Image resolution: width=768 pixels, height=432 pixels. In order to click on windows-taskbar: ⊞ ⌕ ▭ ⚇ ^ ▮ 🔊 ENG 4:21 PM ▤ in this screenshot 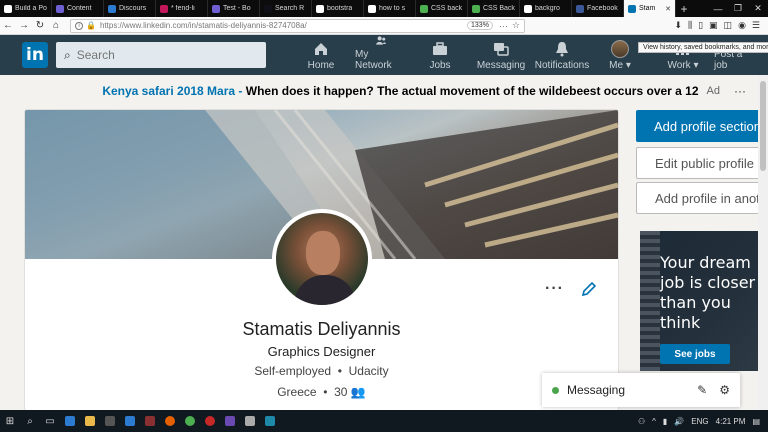, I will do `click(384, 421)`.